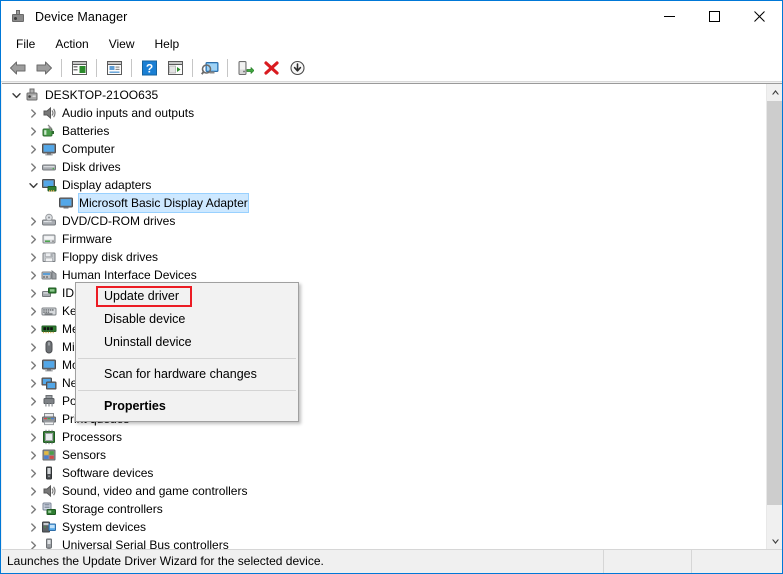 This screenshot has height=574, width=783. I want to click on context-menu-item-update-driver: Update driver, so click(187, 296).